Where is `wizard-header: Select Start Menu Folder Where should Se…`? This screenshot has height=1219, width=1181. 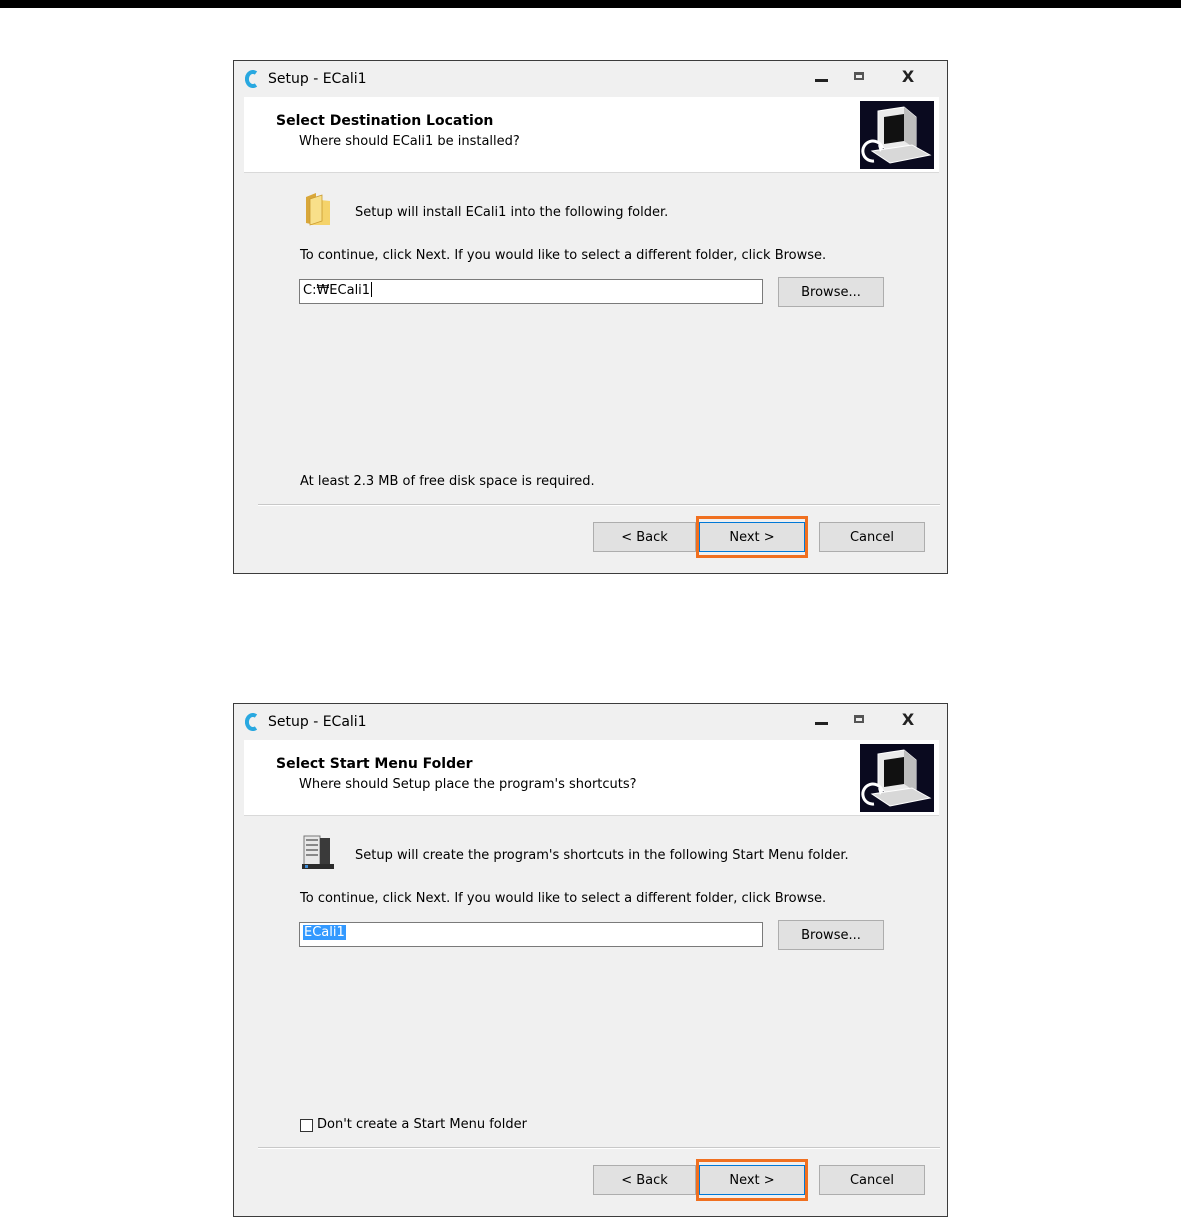
wizard-header: Select Start Menu Folder Where should Se… is located at coordinates (591, 778).